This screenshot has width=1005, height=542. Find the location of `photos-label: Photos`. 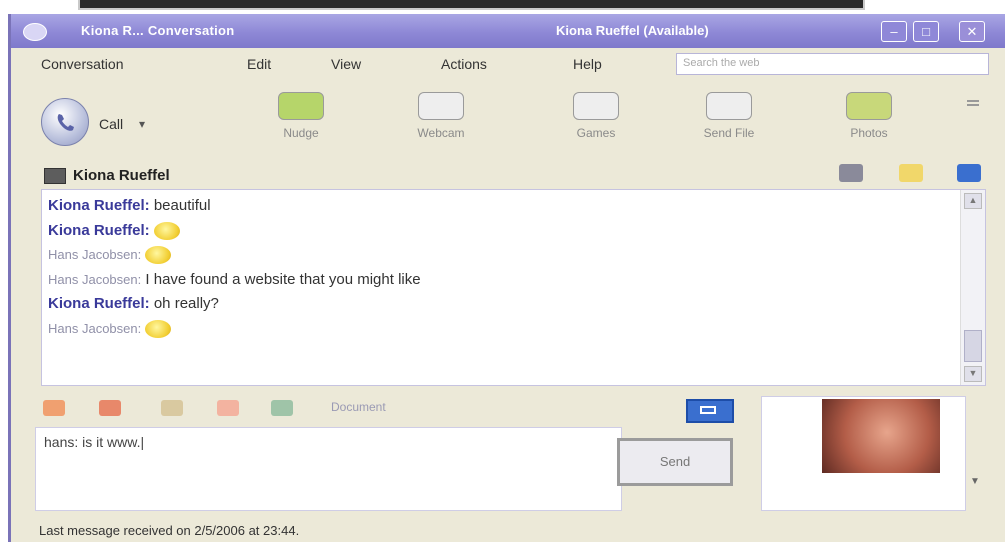

photos-label: Photos is located at coordinates (869, 133).